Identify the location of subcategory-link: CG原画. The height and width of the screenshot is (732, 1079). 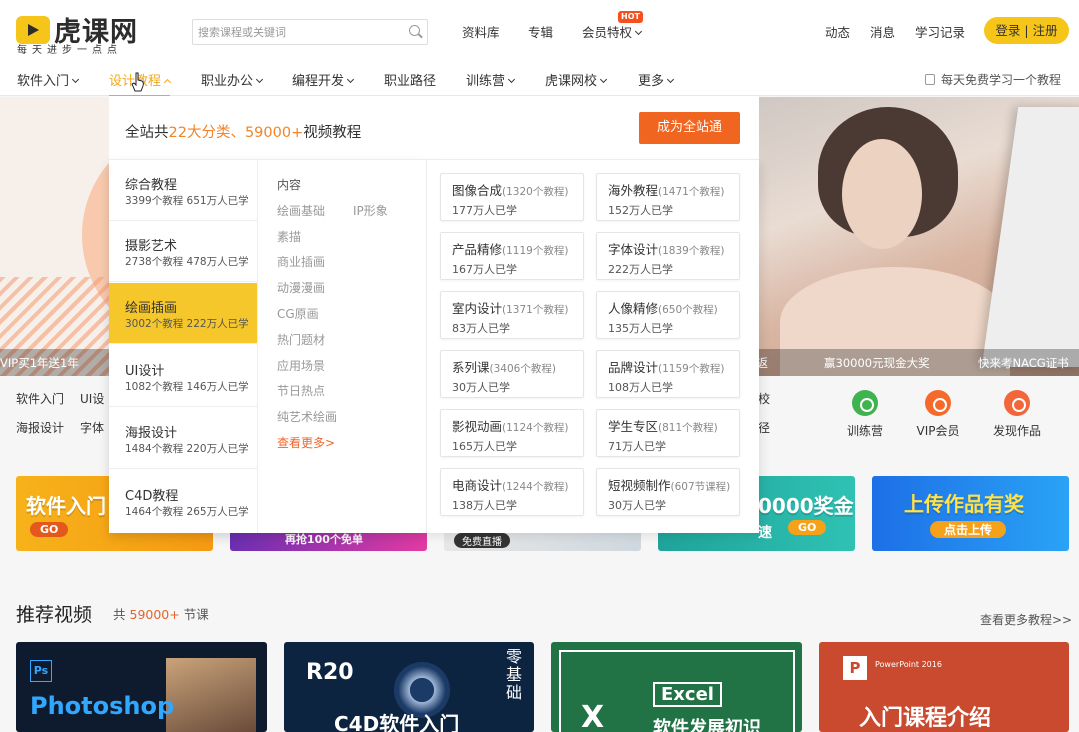
(298, 313).